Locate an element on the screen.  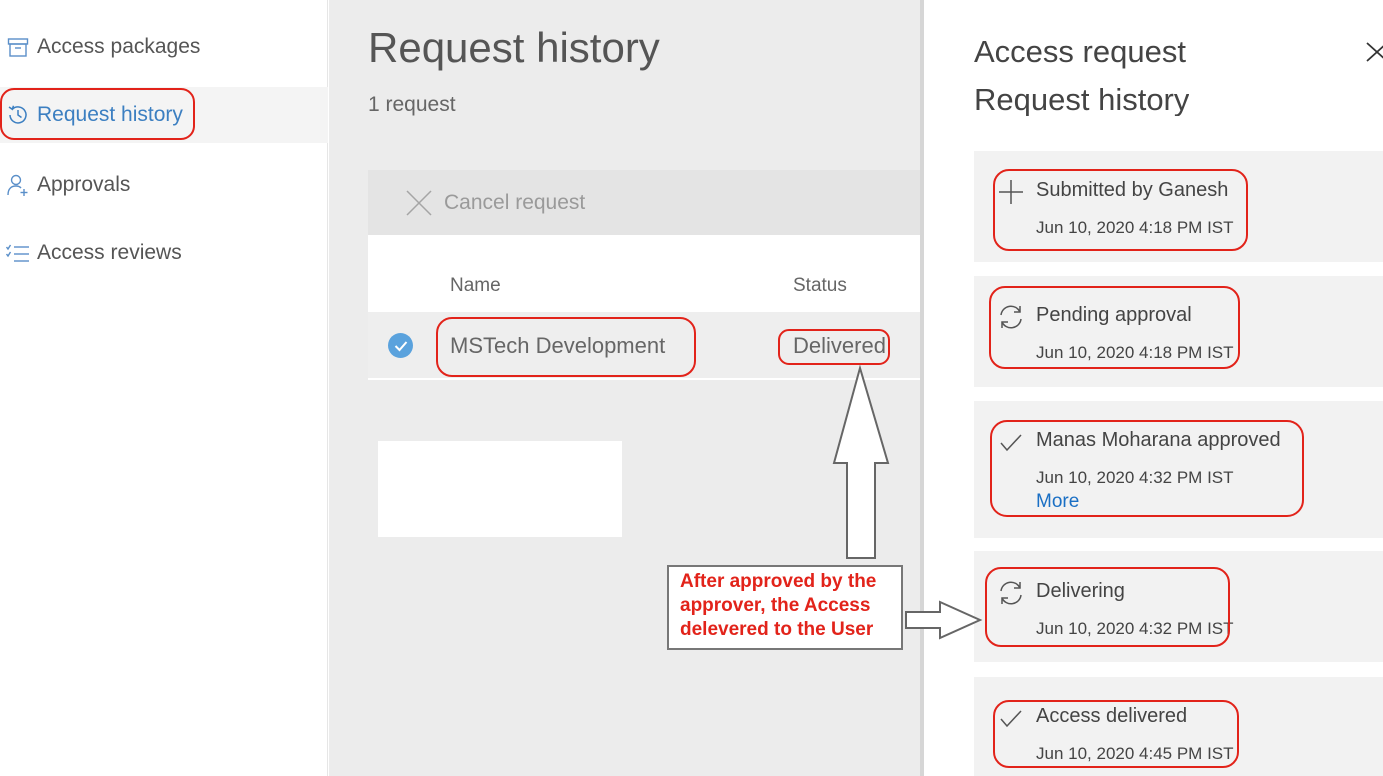
sidebar-item-label: Access reviews is located at coordinates (109, 252).